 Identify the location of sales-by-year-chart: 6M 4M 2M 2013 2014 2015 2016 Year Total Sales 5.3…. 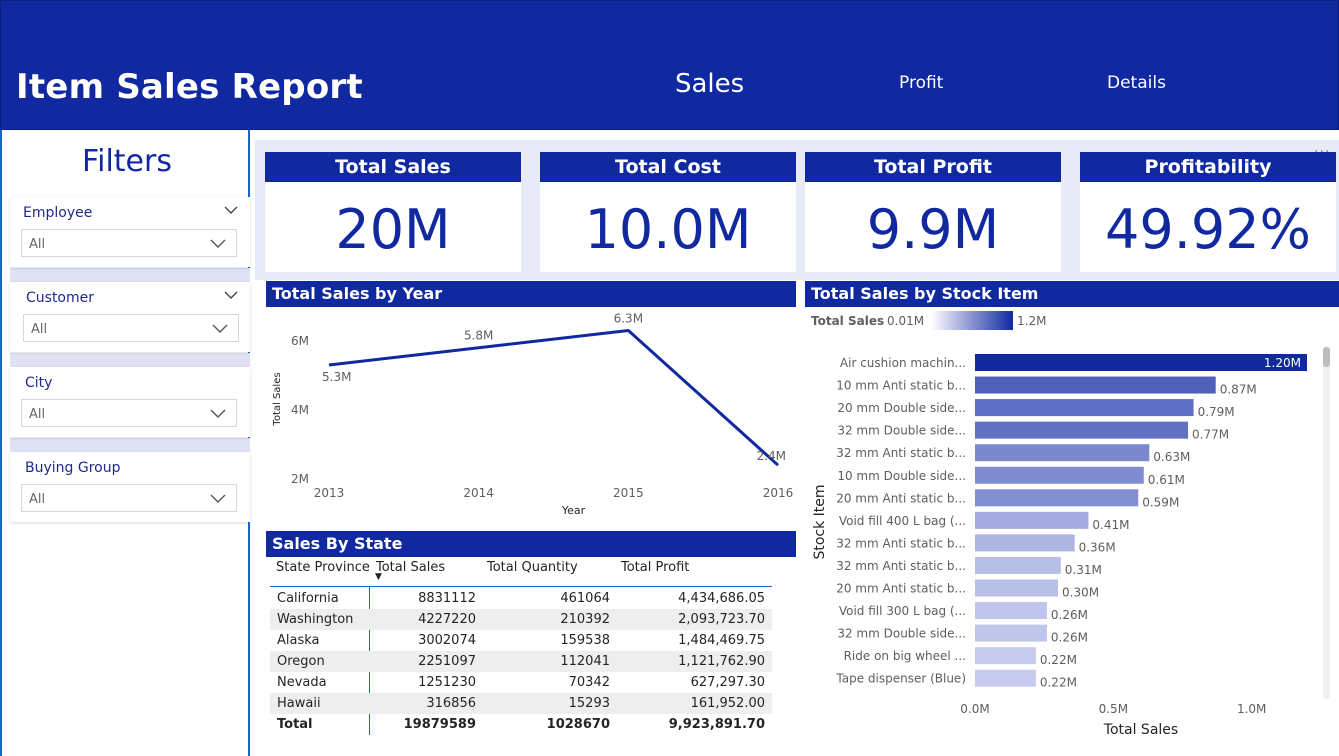
(531, 417).